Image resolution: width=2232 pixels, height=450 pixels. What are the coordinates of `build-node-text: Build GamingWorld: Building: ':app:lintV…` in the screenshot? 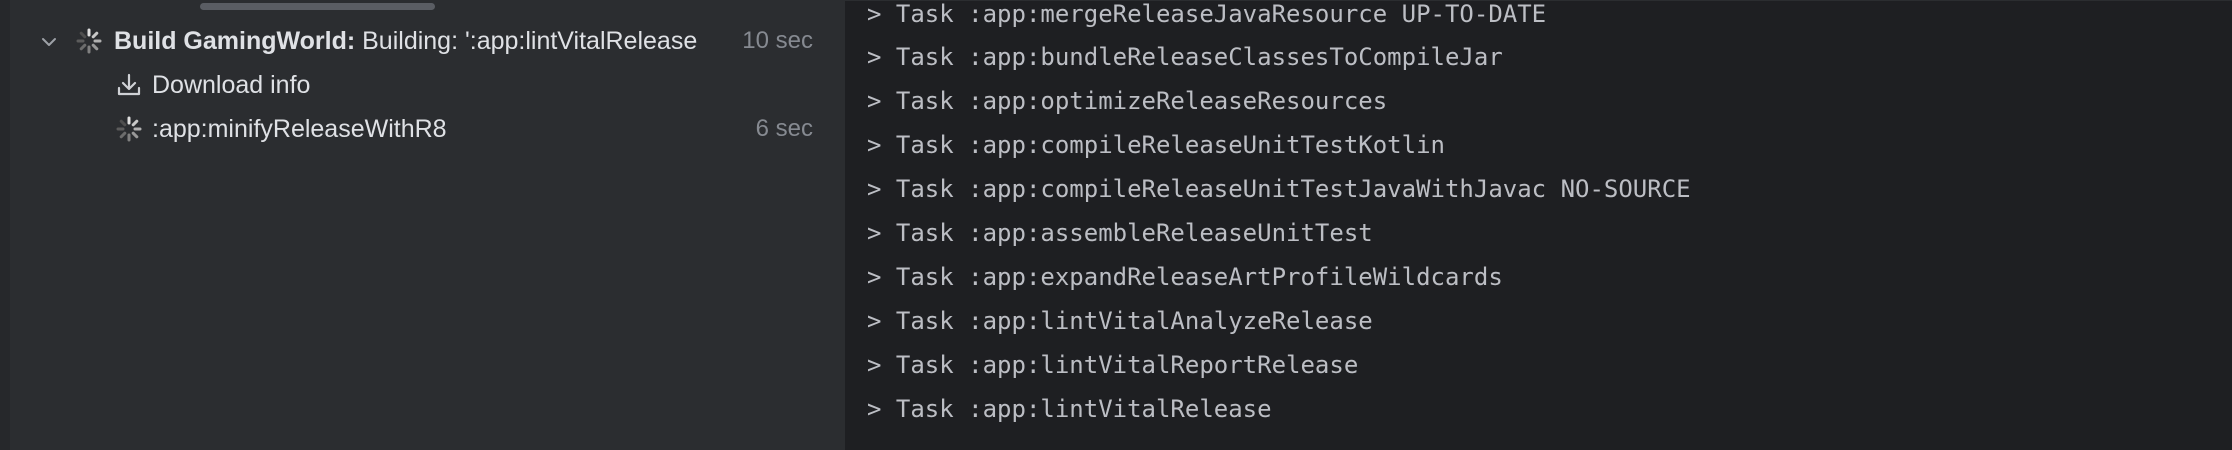 It's located at (405, 41).